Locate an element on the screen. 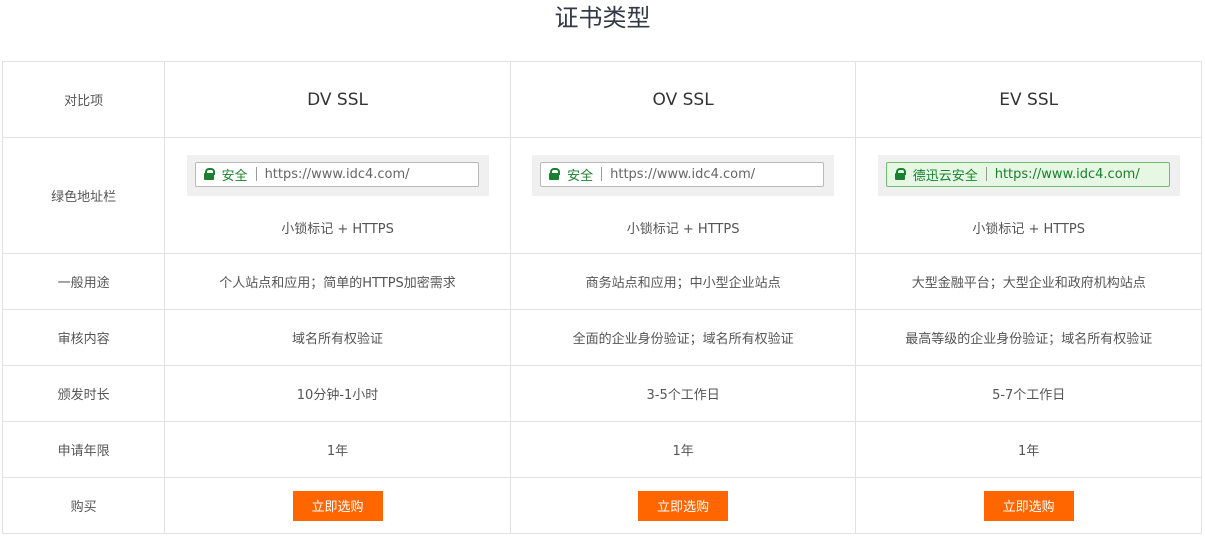  address-bar-cell-ov: 安全 https://www.idc4.com/ 小锁标记 + HTTPS is located at coordinates (683, 195).